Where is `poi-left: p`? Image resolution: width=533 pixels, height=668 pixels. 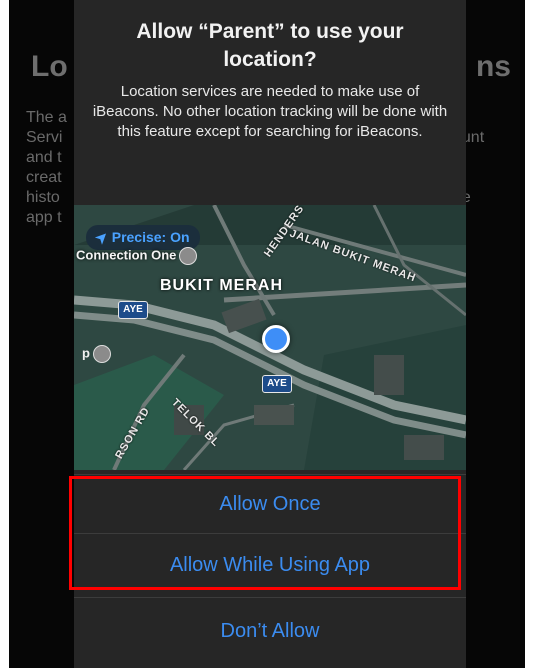 poi-left: p is located at coordinates (96, 354).